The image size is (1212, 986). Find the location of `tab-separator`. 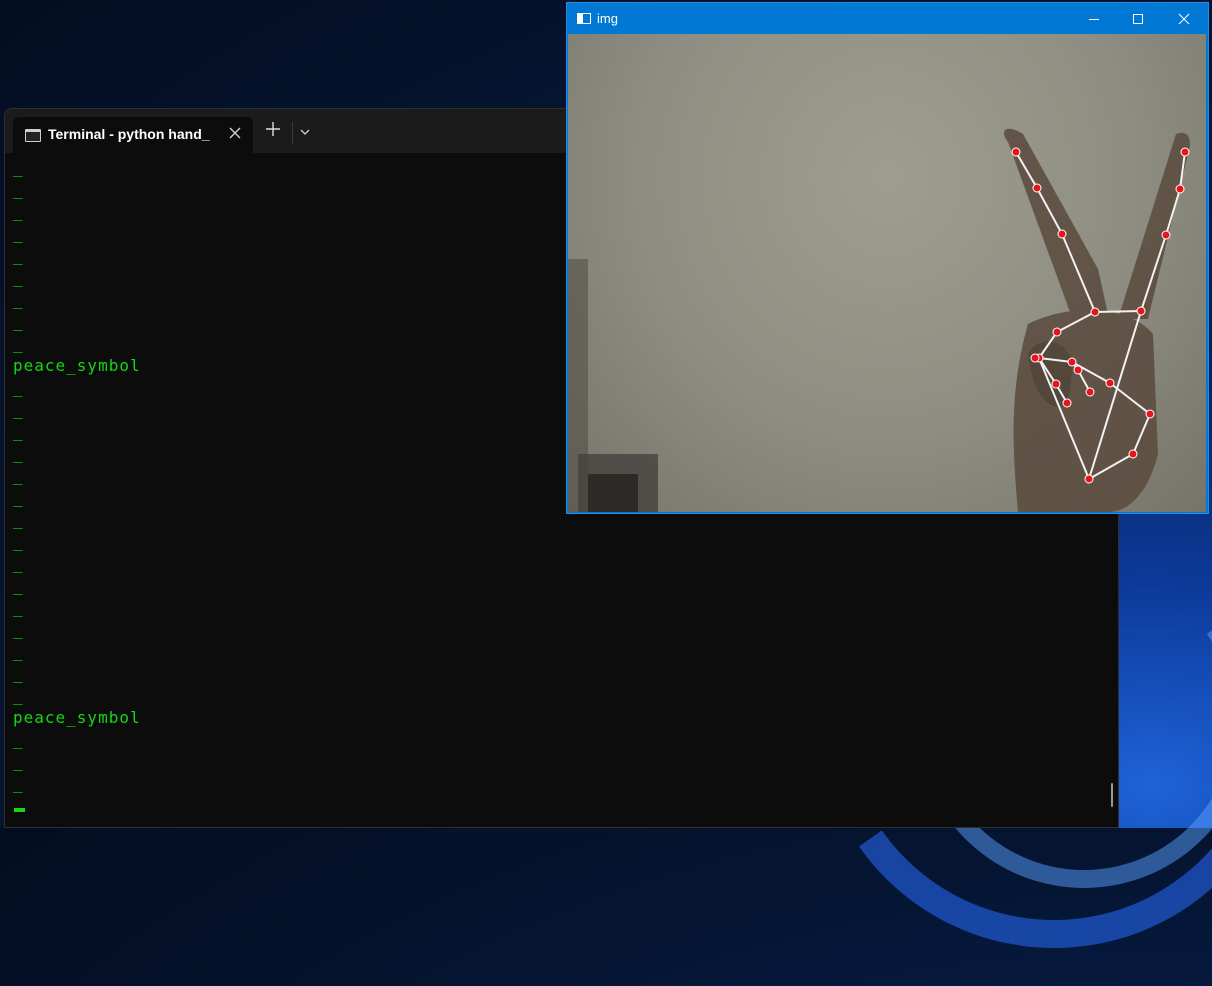

tab-separator is located at coordinates (292, 133).